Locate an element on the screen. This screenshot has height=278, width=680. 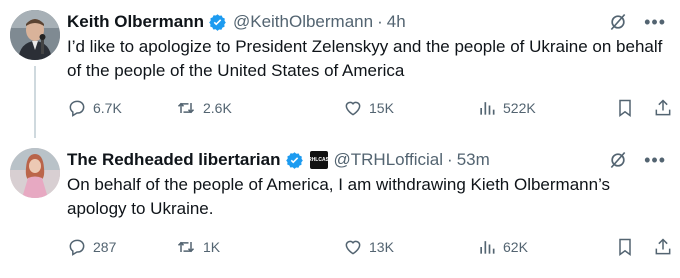
like-button: 13K is located at coordinates (368, 247).